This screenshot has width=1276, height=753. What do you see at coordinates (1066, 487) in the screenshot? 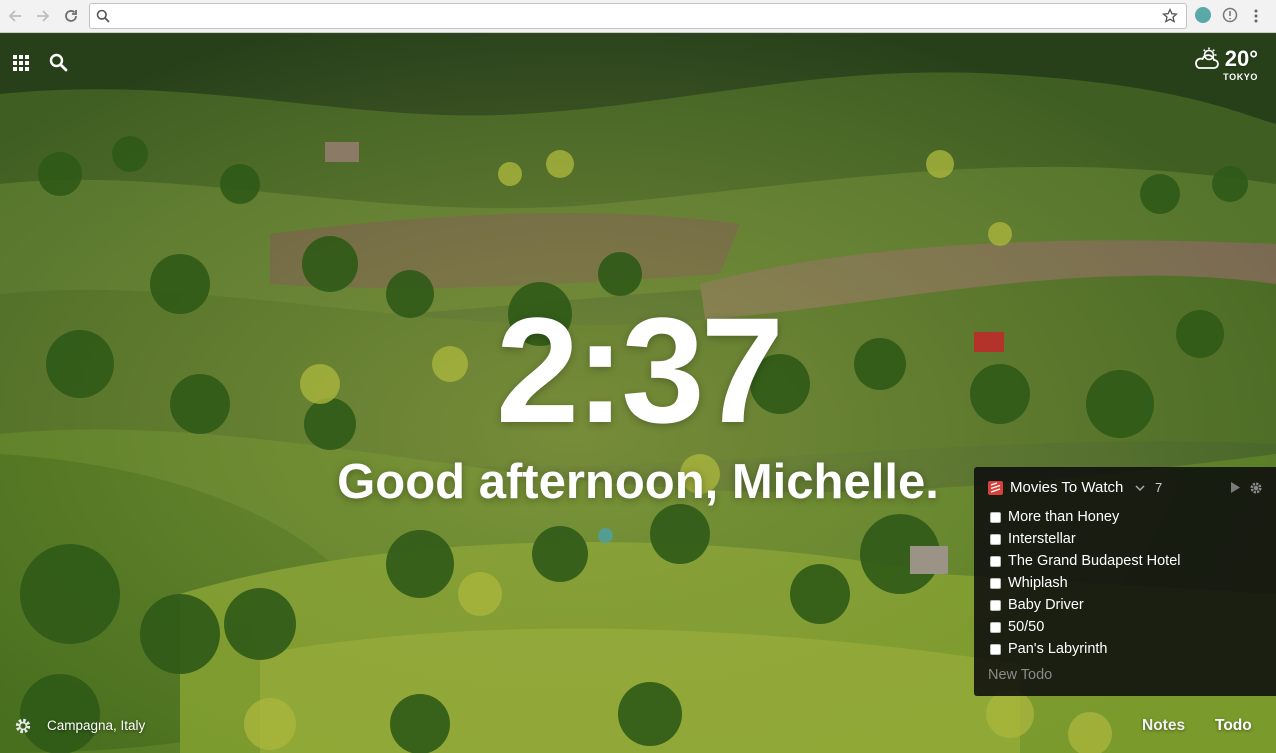
I see `todo-list-title: Movies To Watch` at bounding box center [1066, 487].